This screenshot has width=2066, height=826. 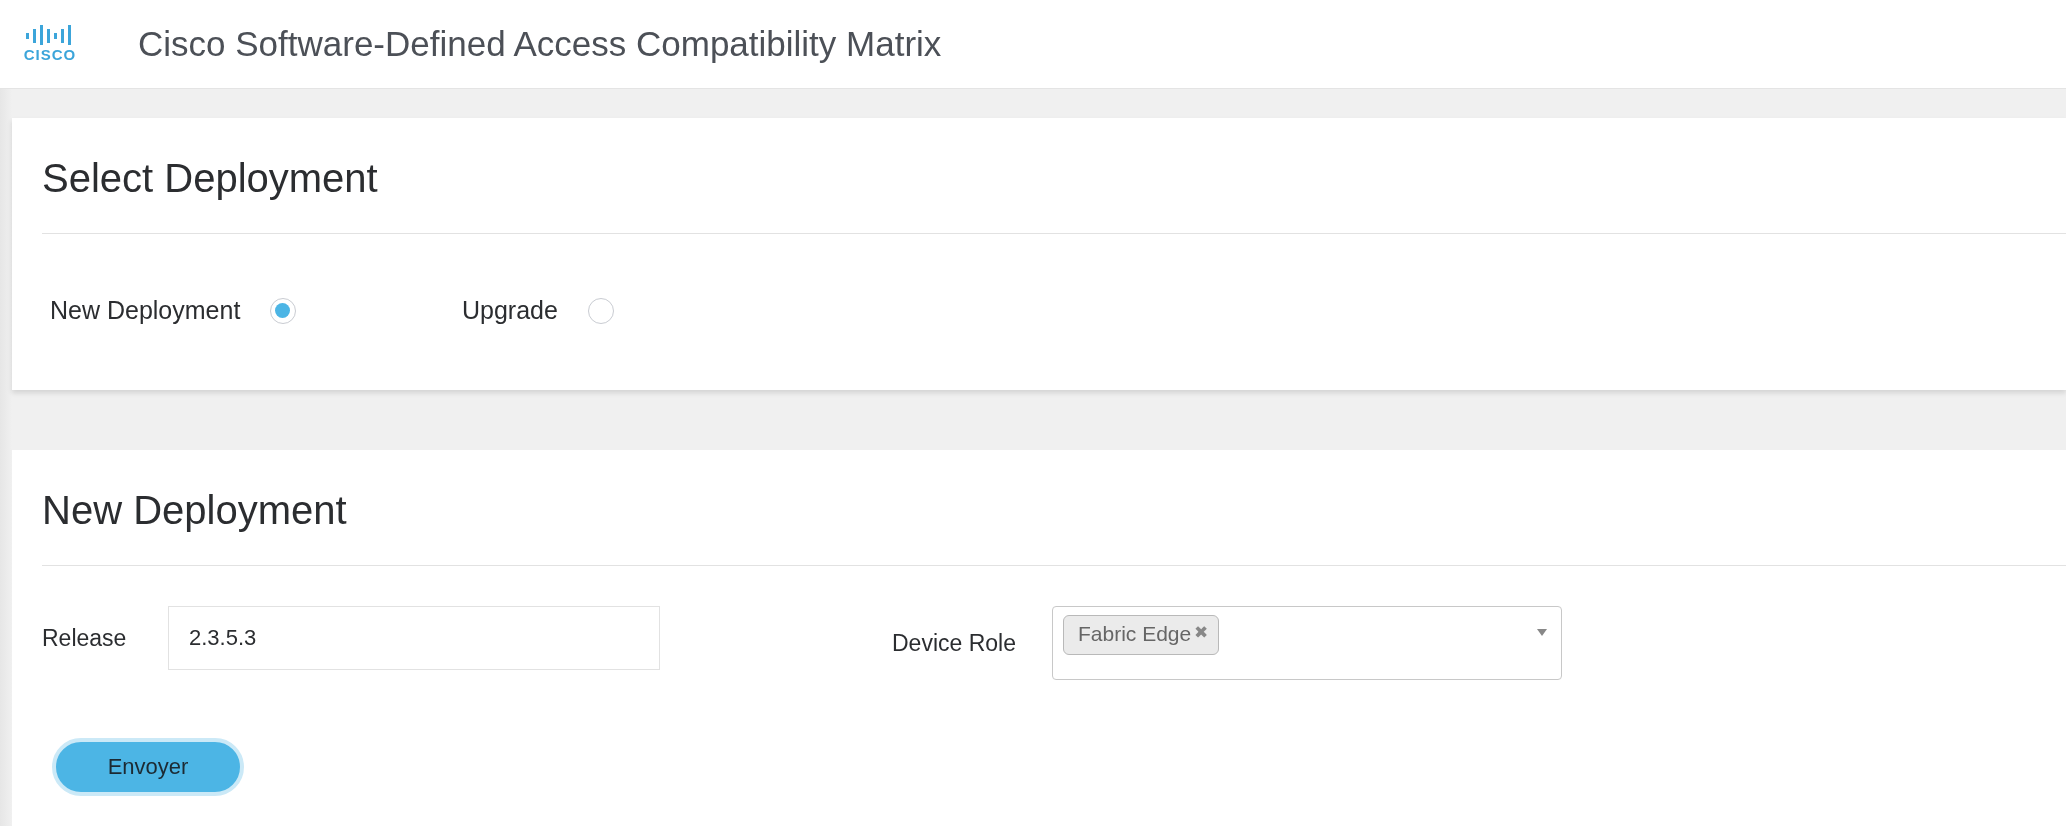 What do you see at coordinates (85, 638) in the screenshot?
I see `field-label: Release` at bounding box center [85, 638].